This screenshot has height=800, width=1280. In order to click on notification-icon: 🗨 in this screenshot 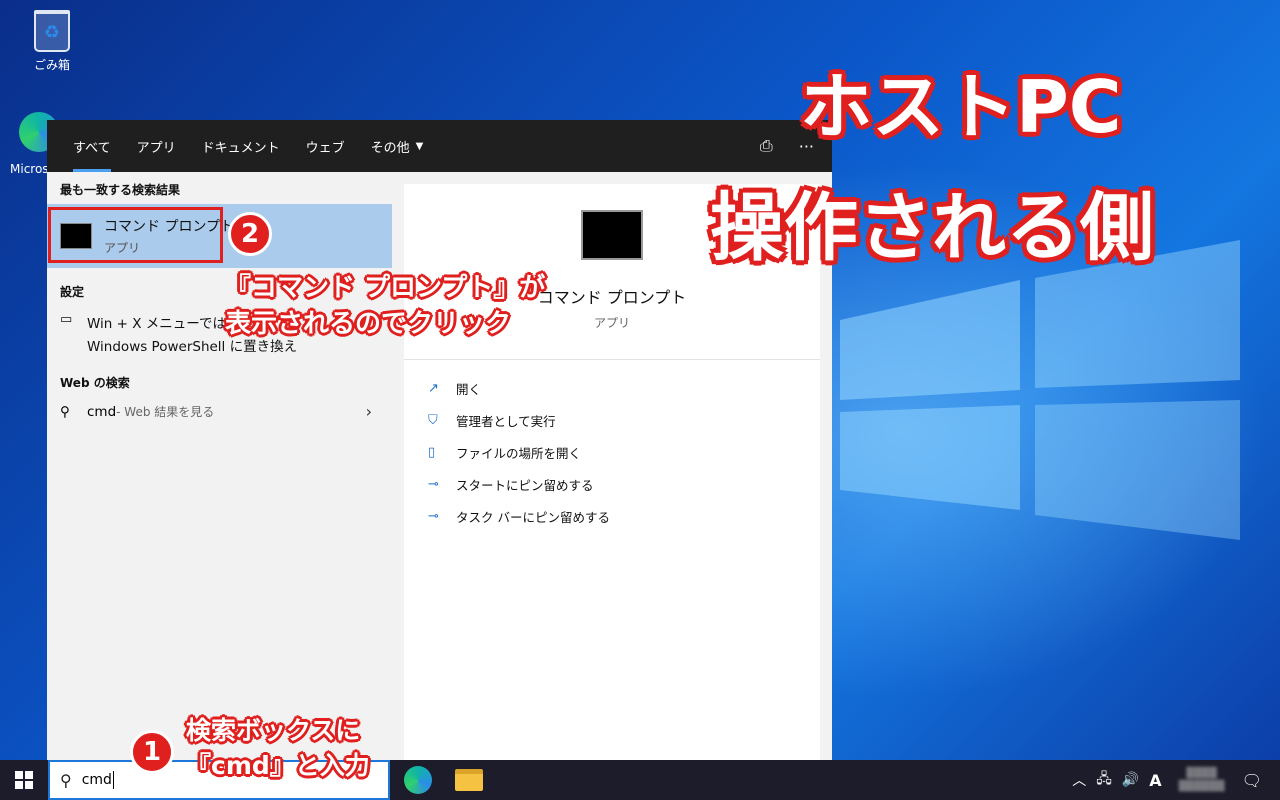, I will do `click(1252, 780)`.